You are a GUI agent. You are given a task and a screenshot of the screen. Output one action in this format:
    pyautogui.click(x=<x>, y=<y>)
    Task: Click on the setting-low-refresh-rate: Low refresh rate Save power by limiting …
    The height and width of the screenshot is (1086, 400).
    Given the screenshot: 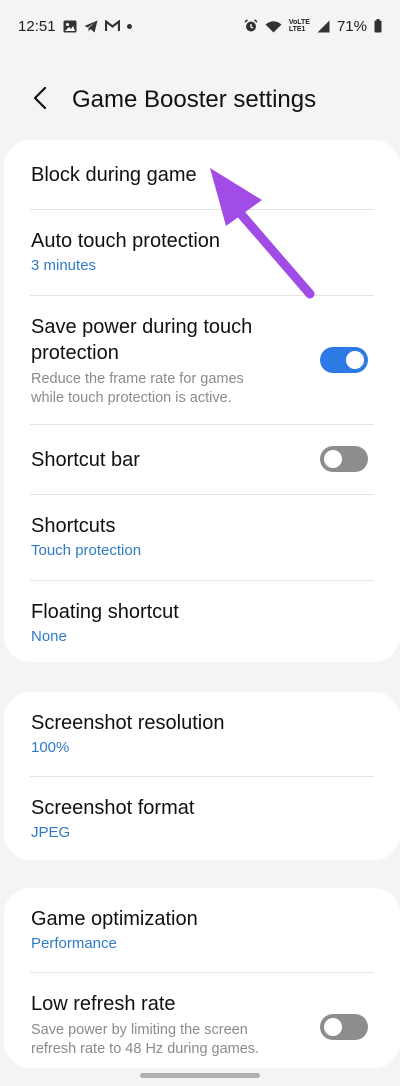 What is the action you would take?
    pyautogui.click(x=202, y=1020)
    